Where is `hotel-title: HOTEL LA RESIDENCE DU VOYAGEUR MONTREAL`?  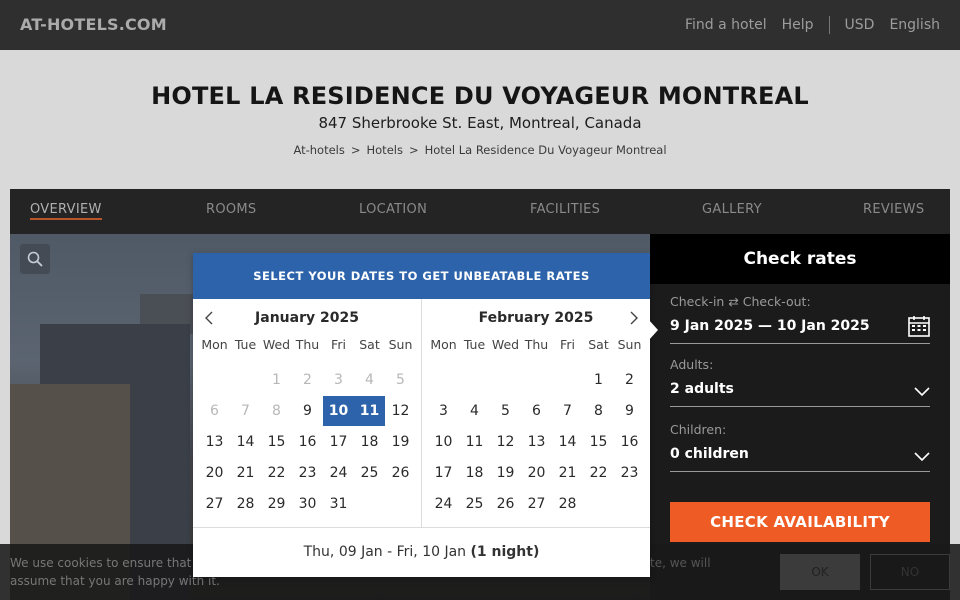 hotel-title: HOTEL LA RESIDENCE DU VOYAGEUR MONTREAL is located at coordinates (480, 96).